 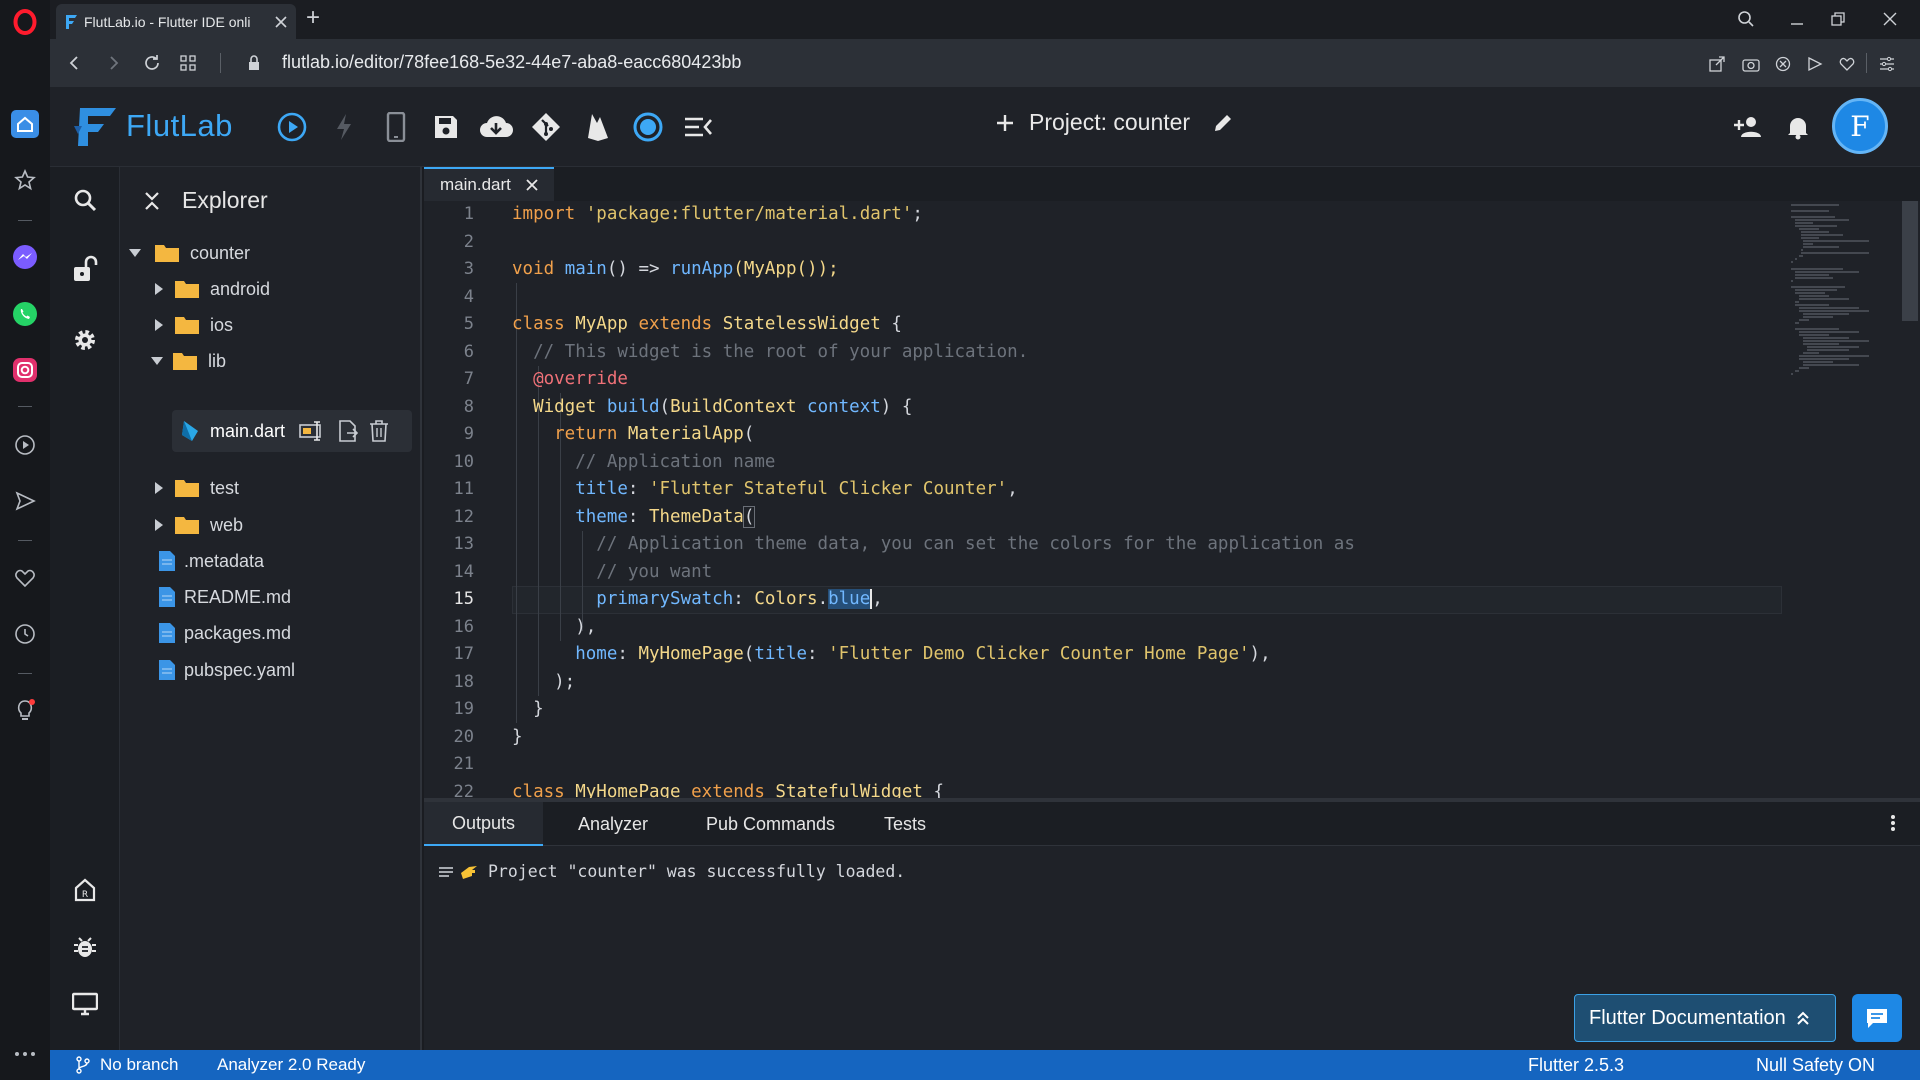 I want to click on panel-more-icon, so click(x=1893, y=823).